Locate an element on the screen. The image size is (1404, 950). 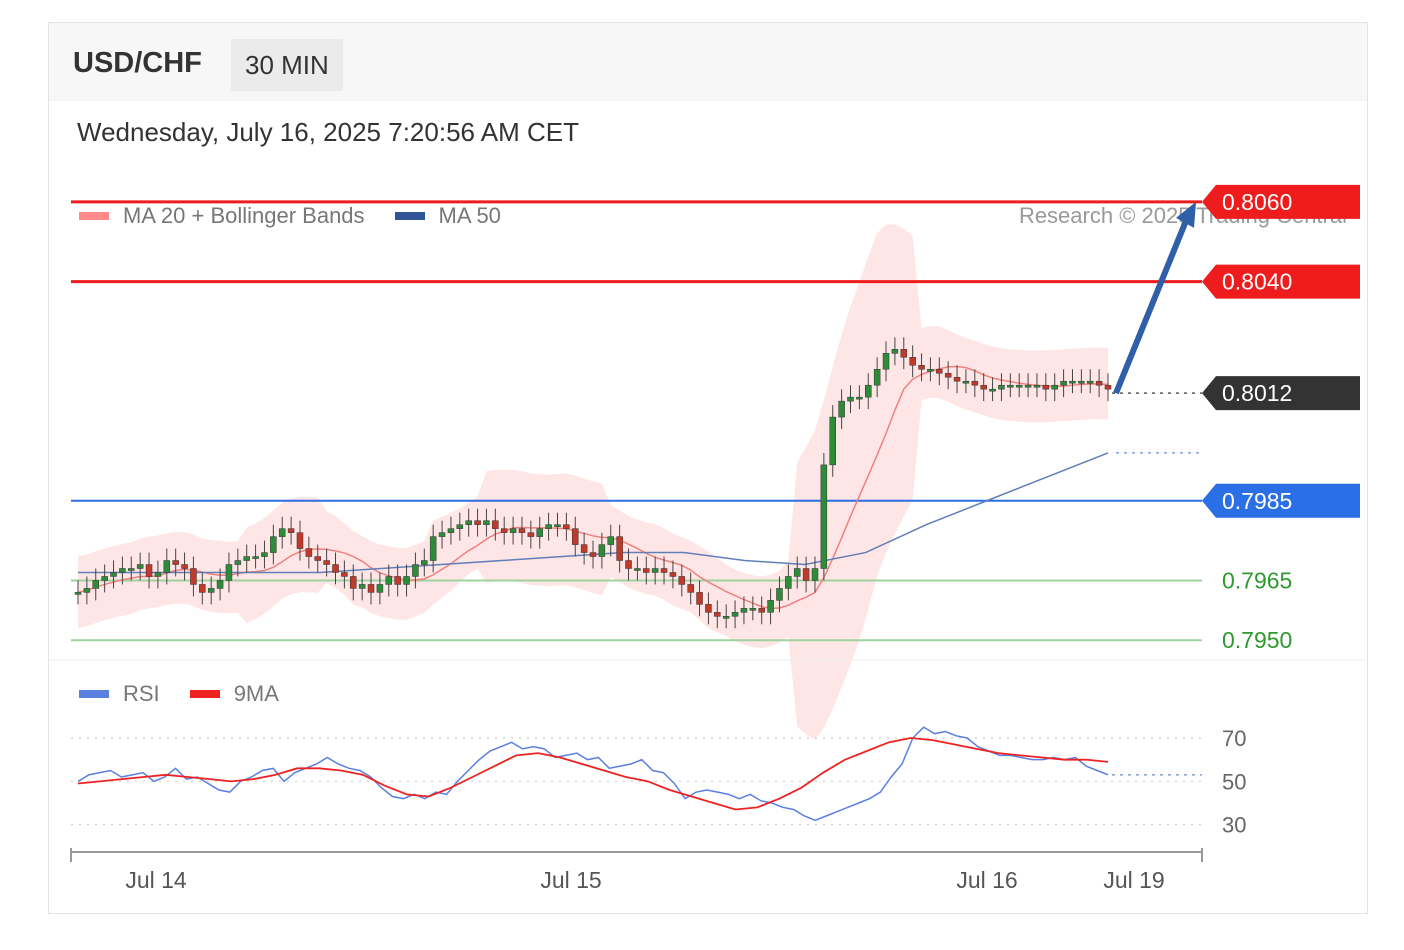
level-label-0.7965: 0.7965 is located at coordinates (1257, 580).